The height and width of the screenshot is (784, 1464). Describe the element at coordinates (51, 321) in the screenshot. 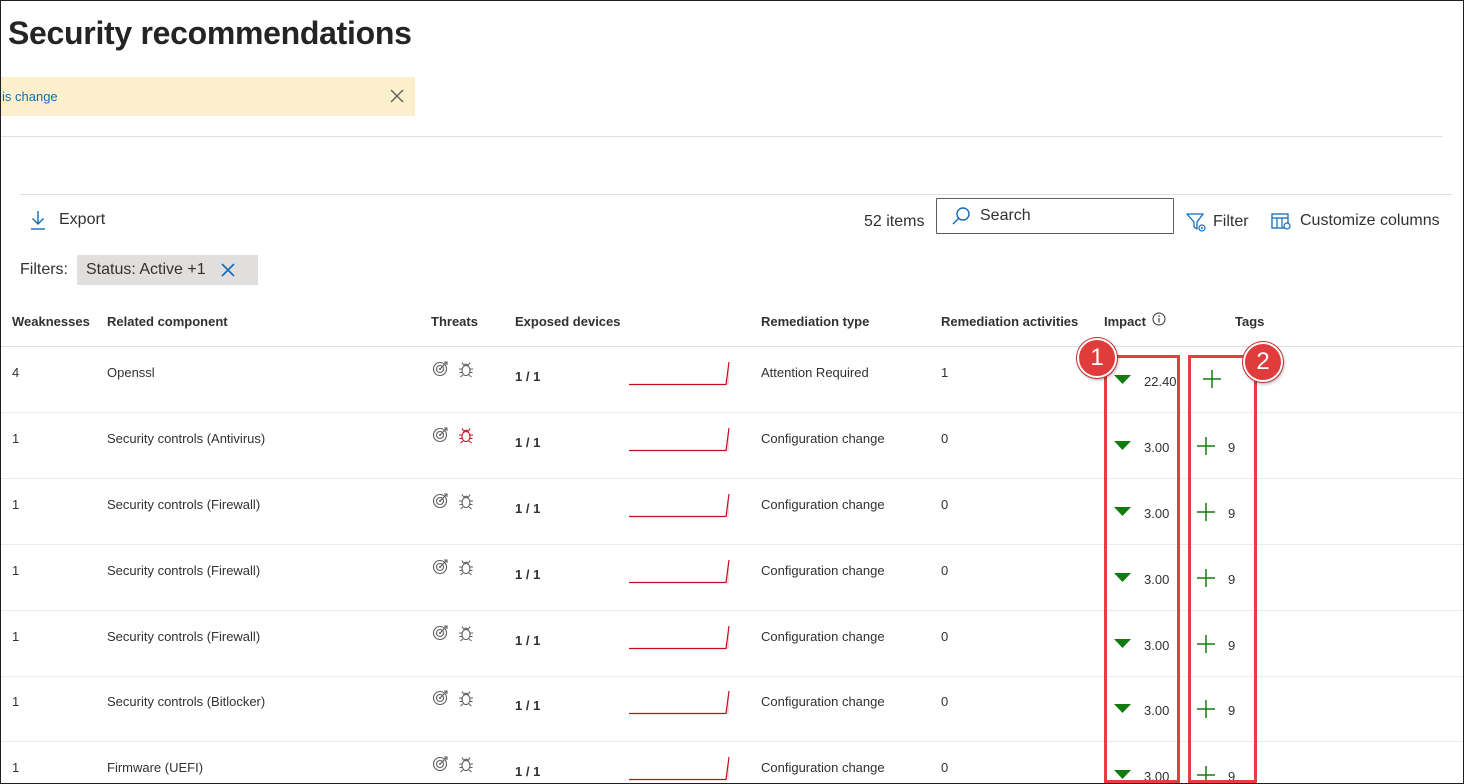

I see `column-header-weaknesses: Weaknesses` at that location.